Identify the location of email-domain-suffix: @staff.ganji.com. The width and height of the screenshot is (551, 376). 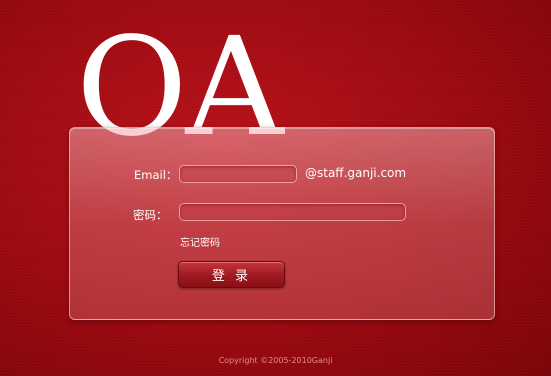
(356, 173).